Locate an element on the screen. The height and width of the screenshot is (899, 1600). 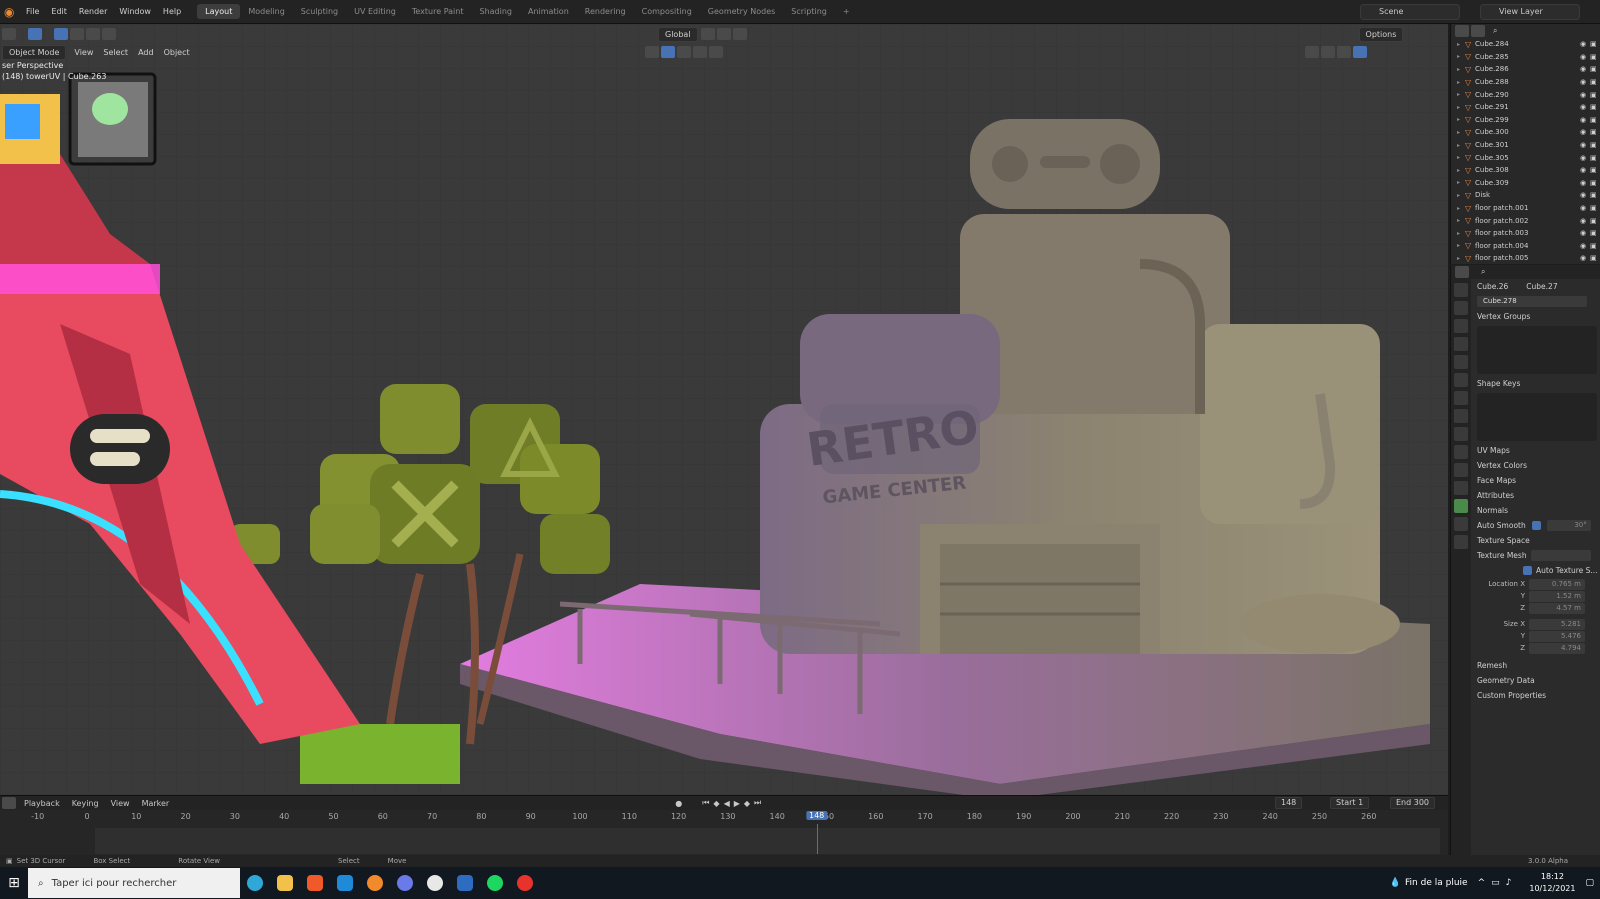
tab-animation: Animation is located at coordinates (548, 11).